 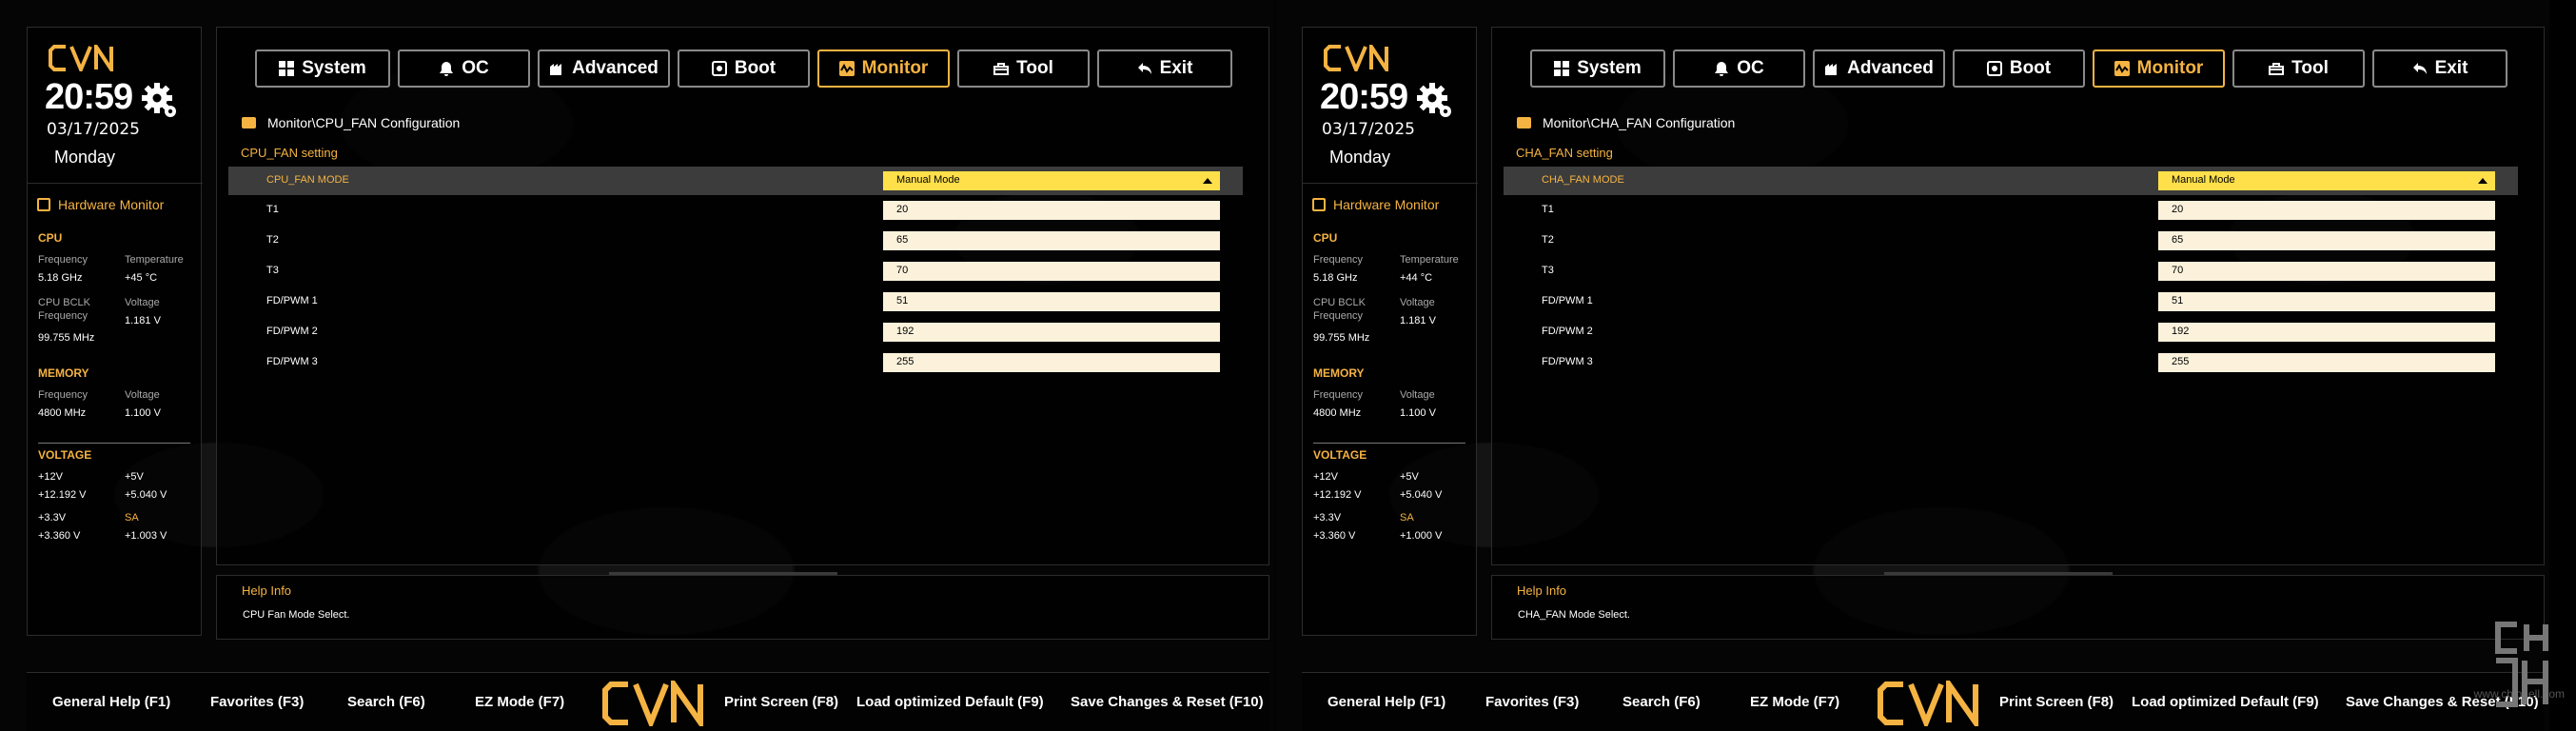 I want to click on setting-label: FD/PWM 1, so click(x=1567, y=300).